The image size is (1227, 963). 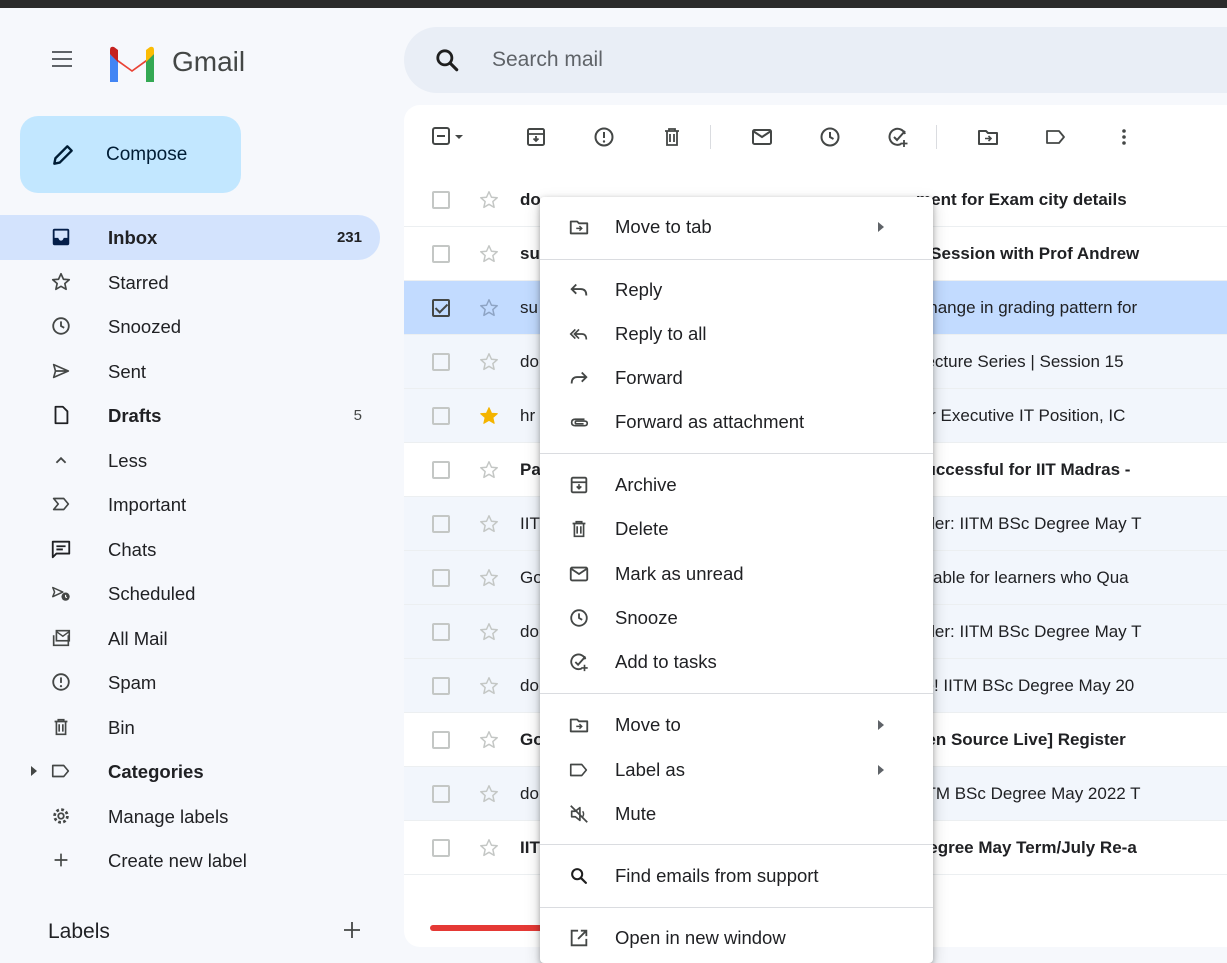 I want to click on archive-icon, so click(x=536, y=137).